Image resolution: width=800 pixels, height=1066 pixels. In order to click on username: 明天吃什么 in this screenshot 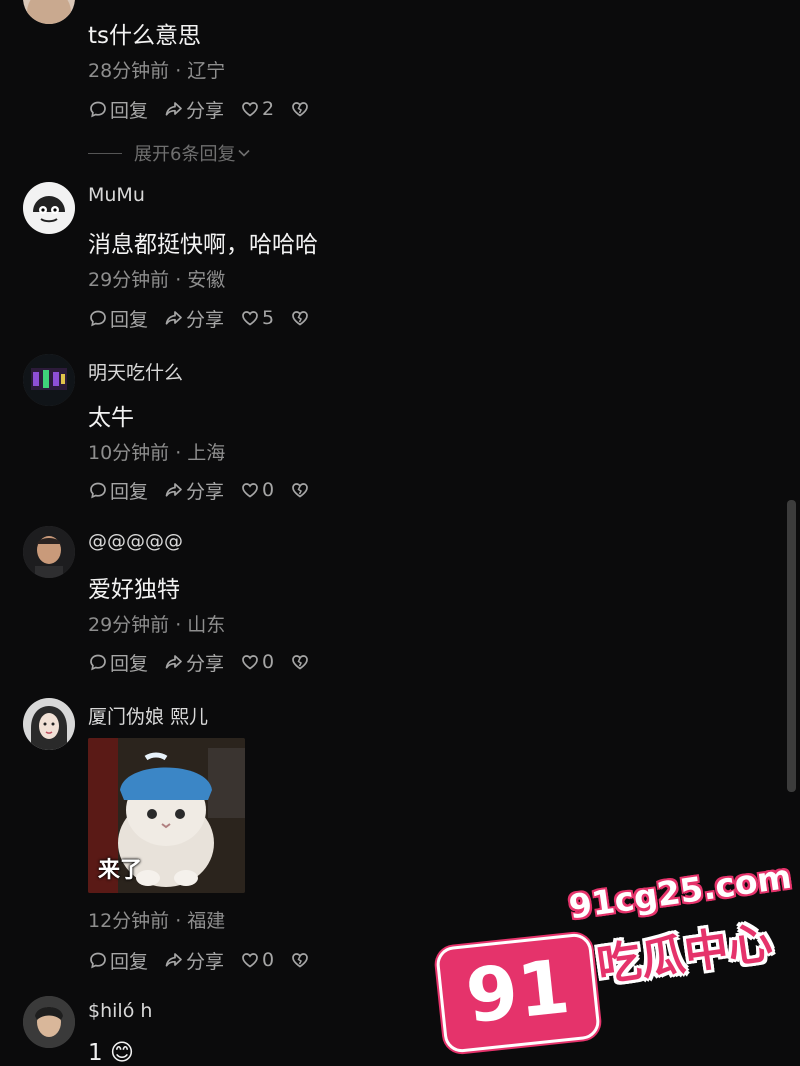, I will do `click(135, 371)`.